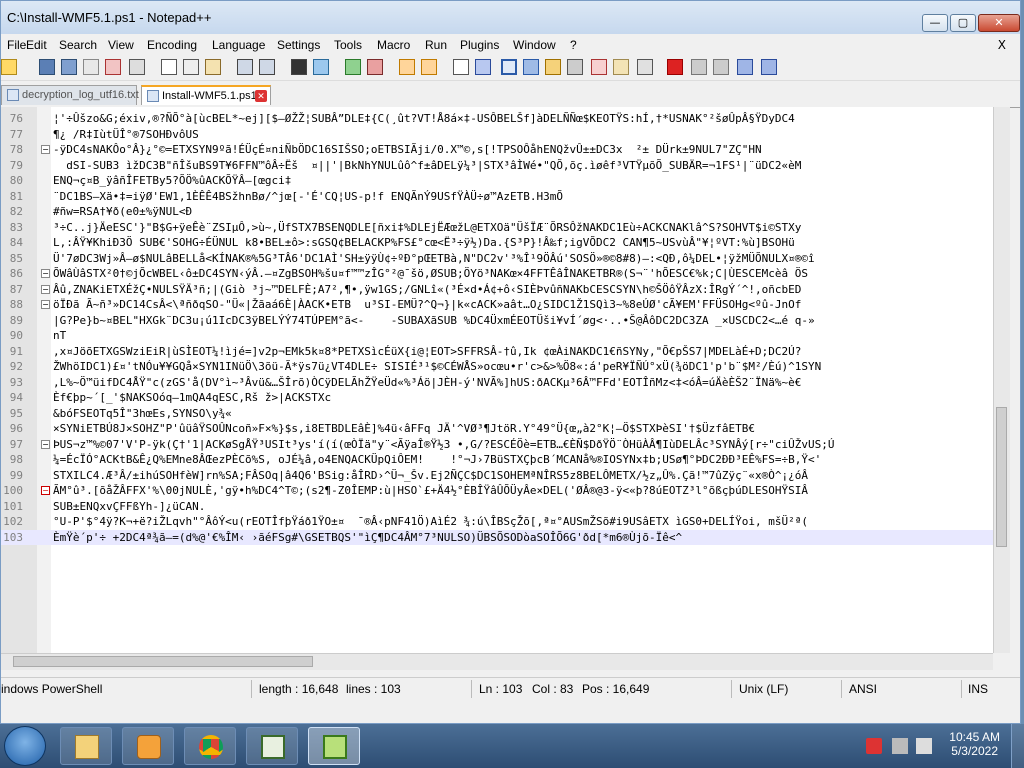 Image resolution: width=1024 pixels, height=768 pixels. Describe the element at coordinates (137, 67) in the screenshot. I see `print-icon` at that location.